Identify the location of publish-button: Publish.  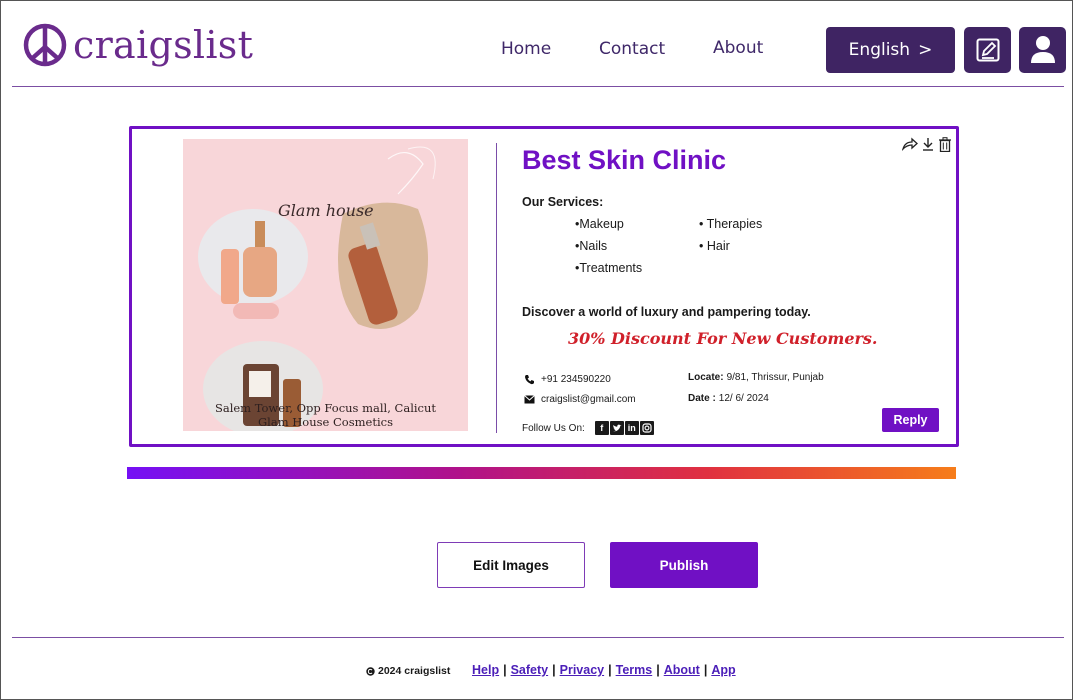
(684, 565).